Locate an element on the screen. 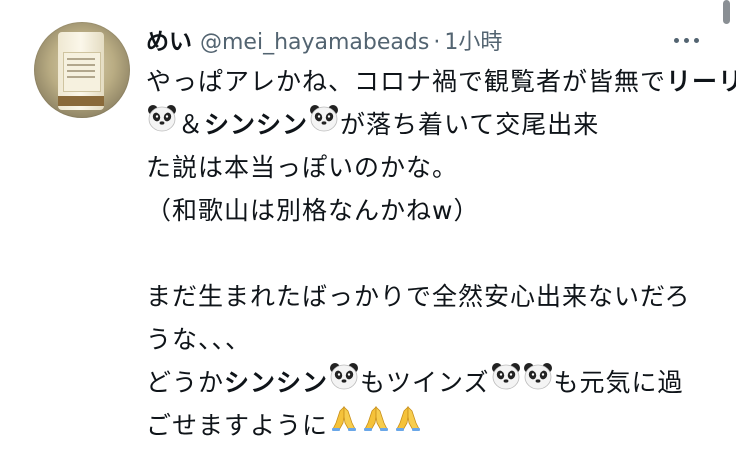 This screenshot has height=449, width=736. tweet-text-line: が落ち着いて交尾出来 is located at coordinates (470, 124).